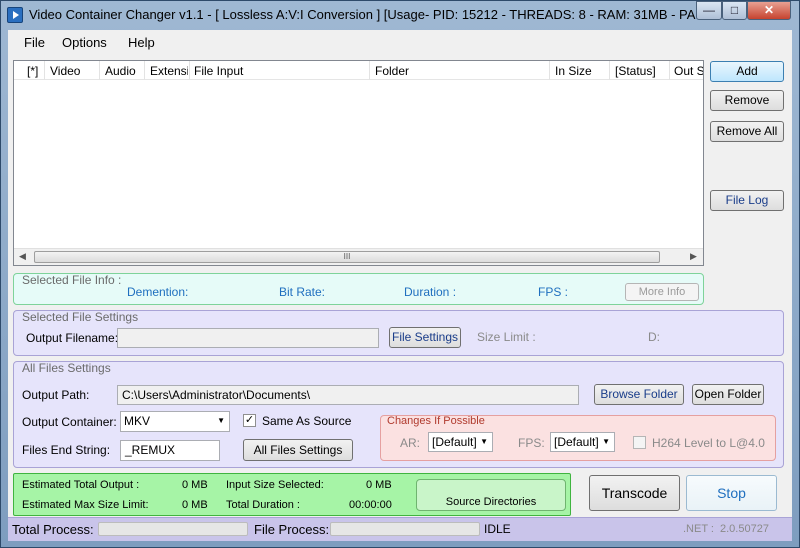 This screenshot has width=800, height=548. I want to click on checkmark-icon: ✓, so click(249, 420).